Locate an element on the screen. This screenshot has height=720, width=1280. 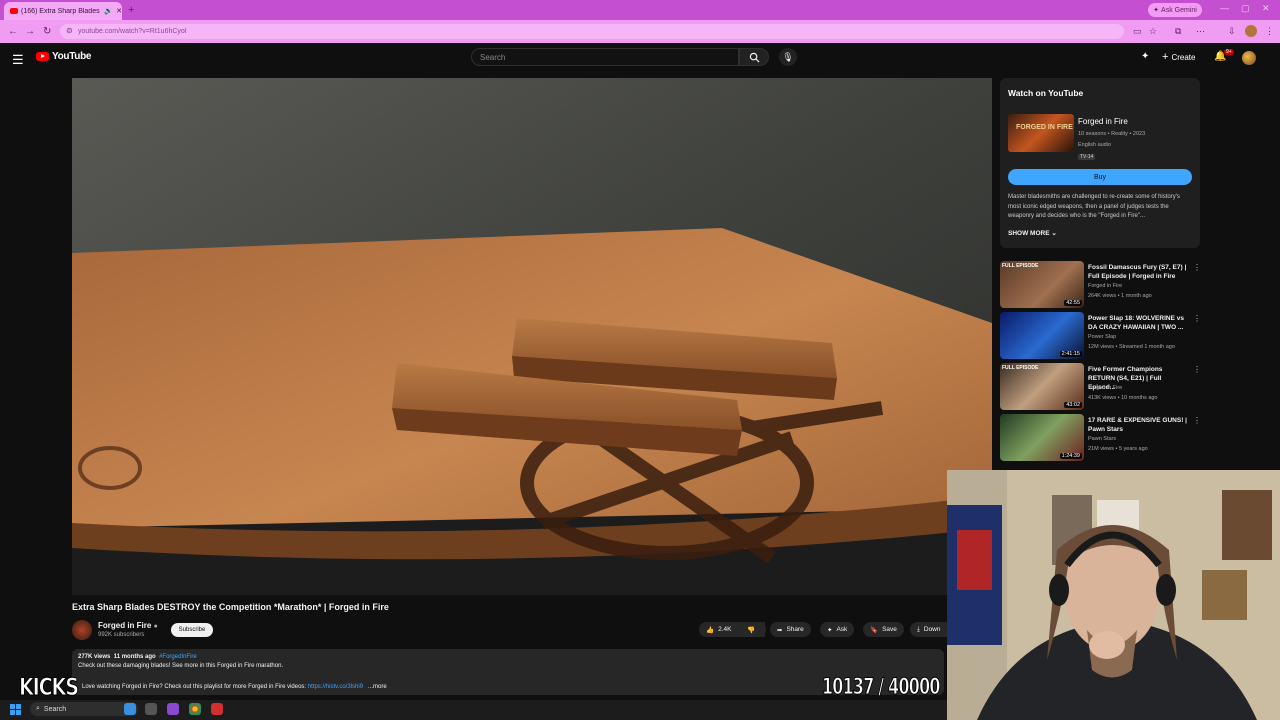
cast-device-icon: ✦ is located at coordinates (1145, 56).